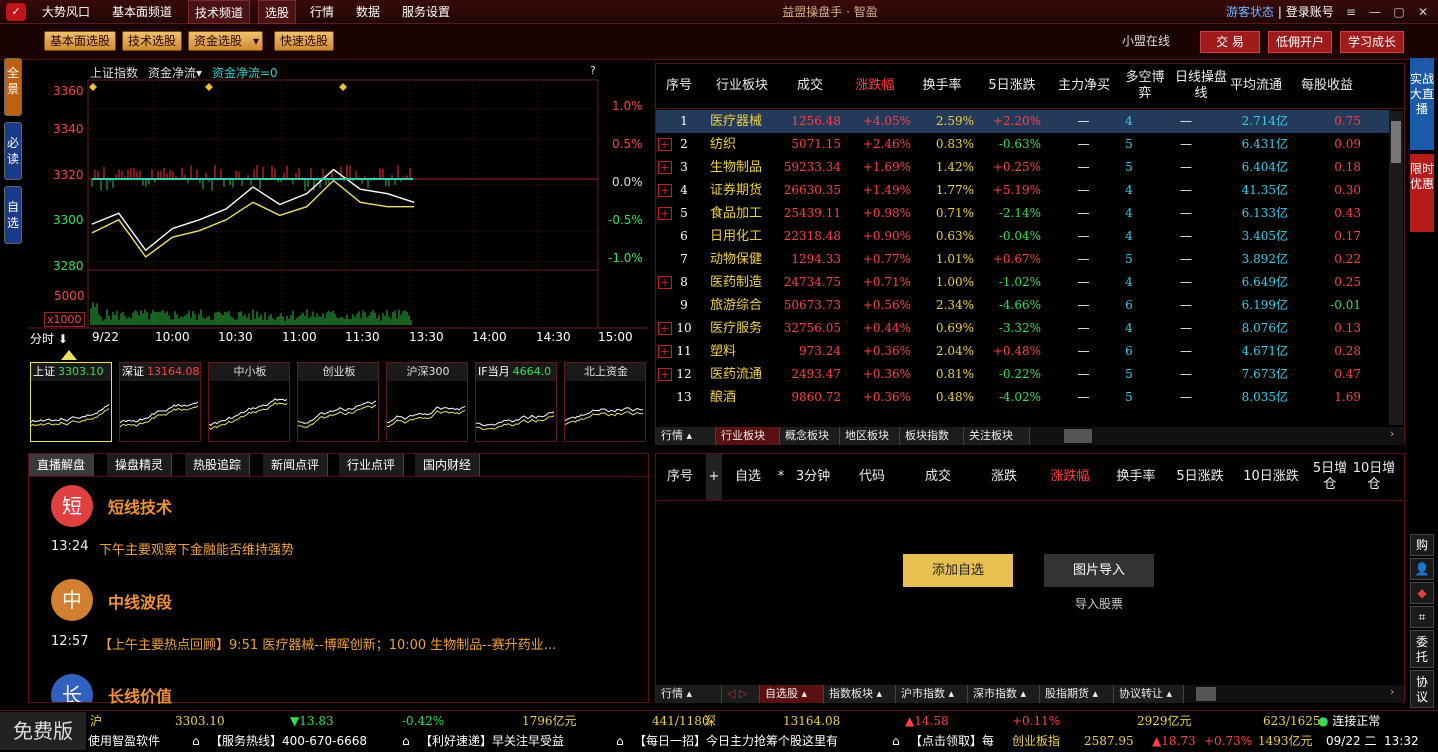  I want to click on tab-watchlist: 自选, so click(13, 215).